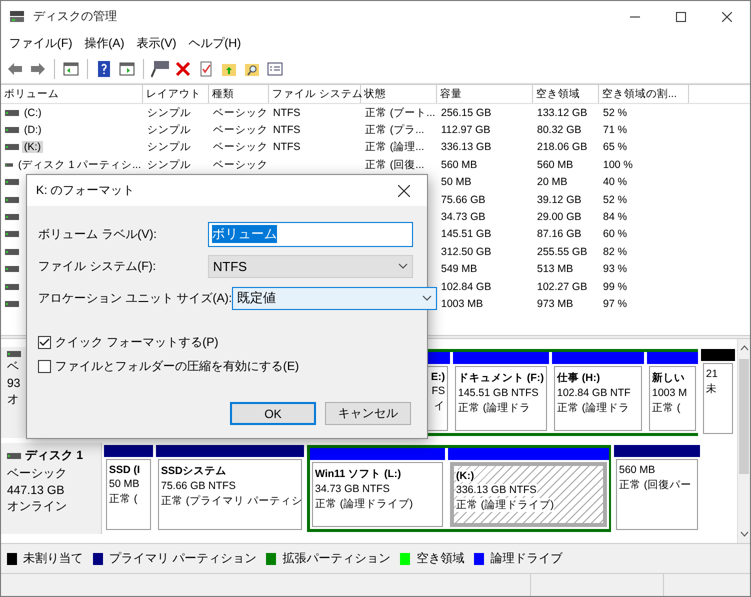 This screenshot has height=597, width=751. I want to click on partition: 560 MB 正常 (回復パー, so click(657, 494).